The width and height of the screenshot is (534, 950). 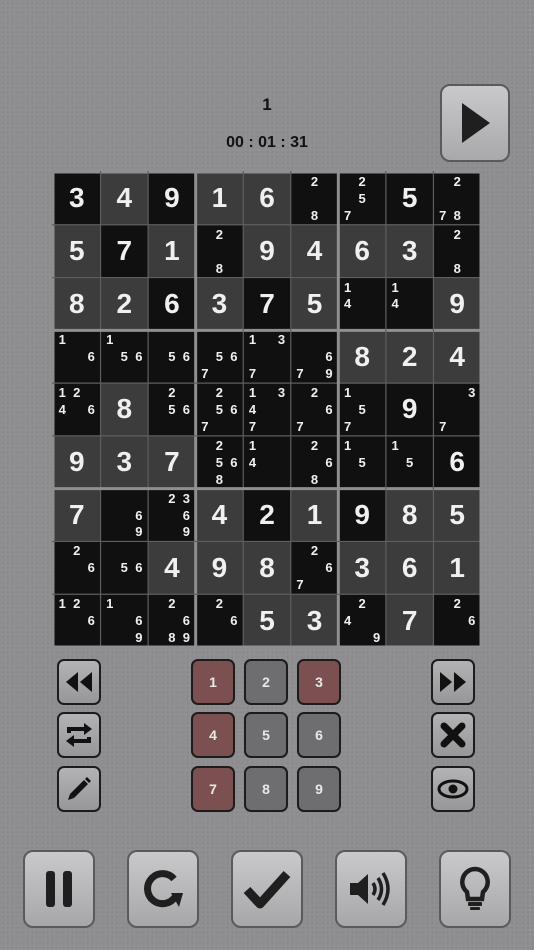 What do you see at coordinates (172, 409) in the screenshot?
I see `sudoku-cell: 562` at bounding box center [172, 409].